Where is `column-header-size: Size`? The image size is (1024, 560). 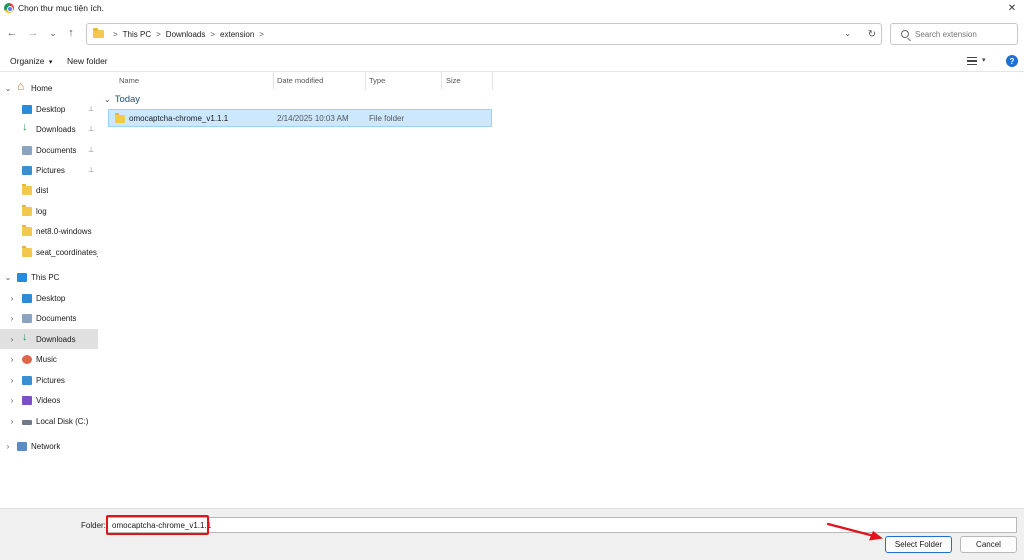 column-header-size: Size is located at coordinates (453, 80).